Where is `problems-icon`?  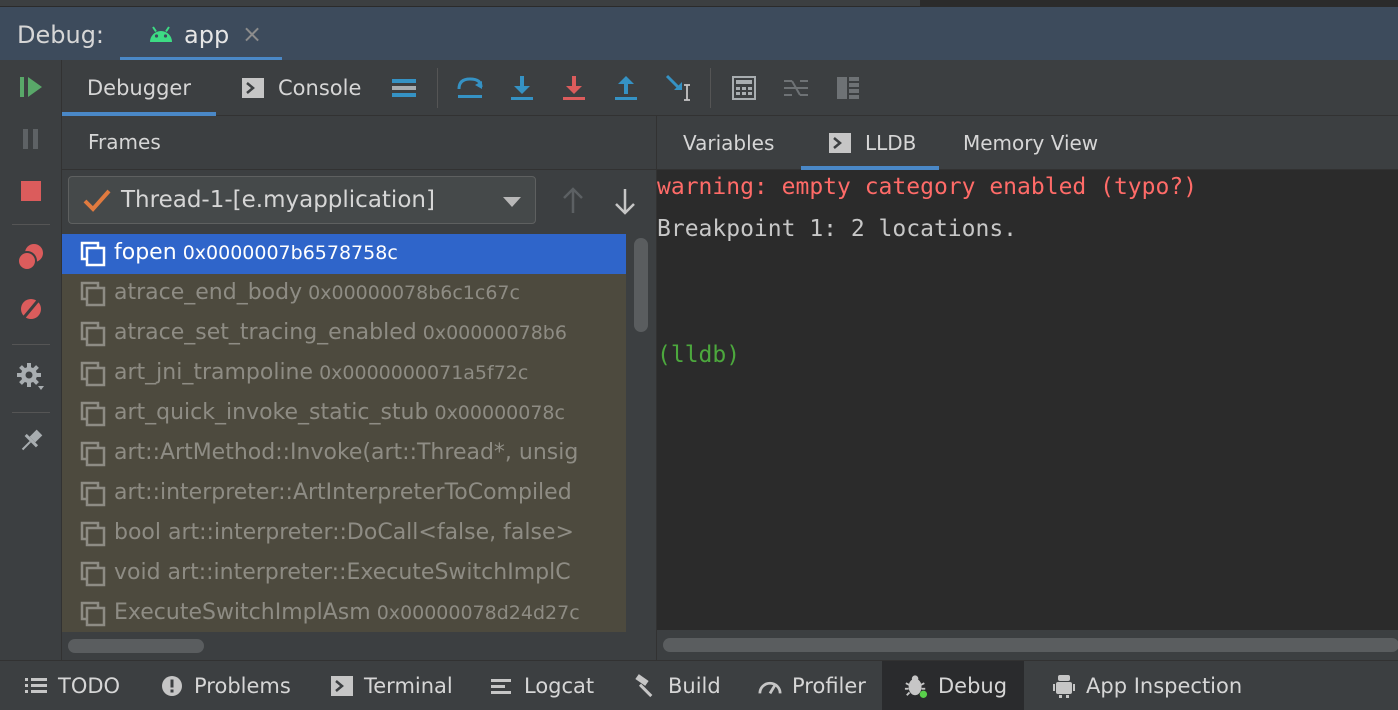 problems-icon is located at coordinates (172, 686).